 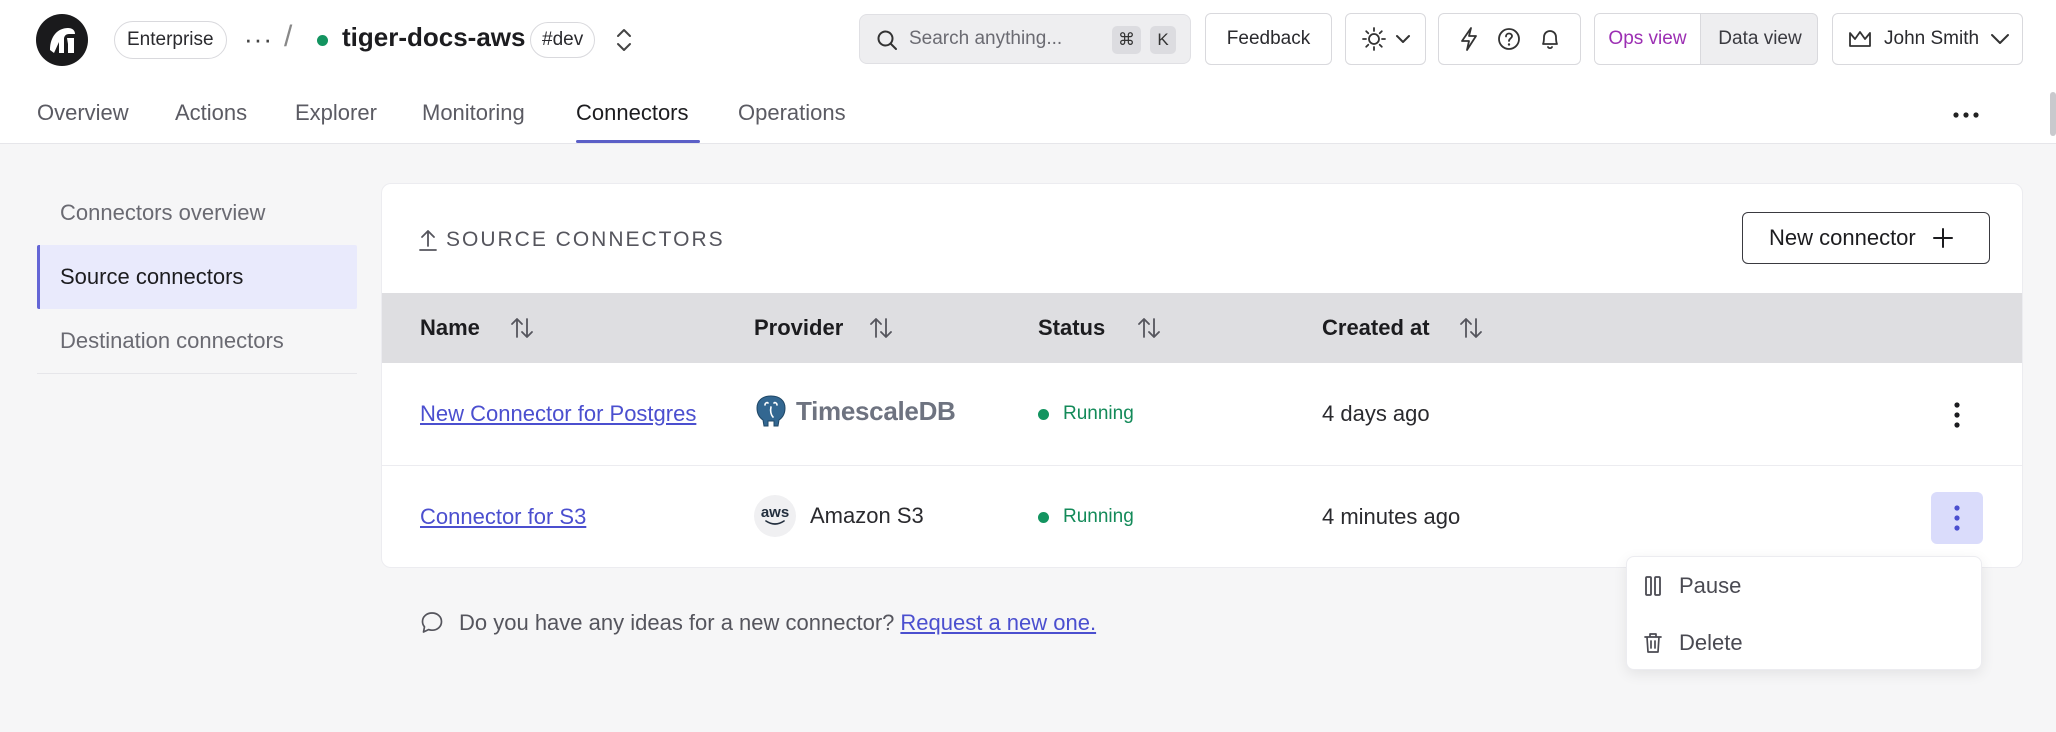 What do you see at coordinates (503, 517) in the screenshot?
I see `connector-name-link: Connector for S3` at bounding box center [503, 517].